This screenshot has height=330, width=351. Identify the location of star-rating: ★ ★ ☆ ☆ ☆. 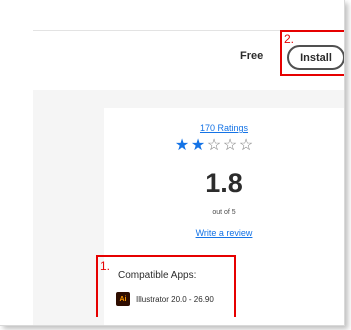
(214, 146).